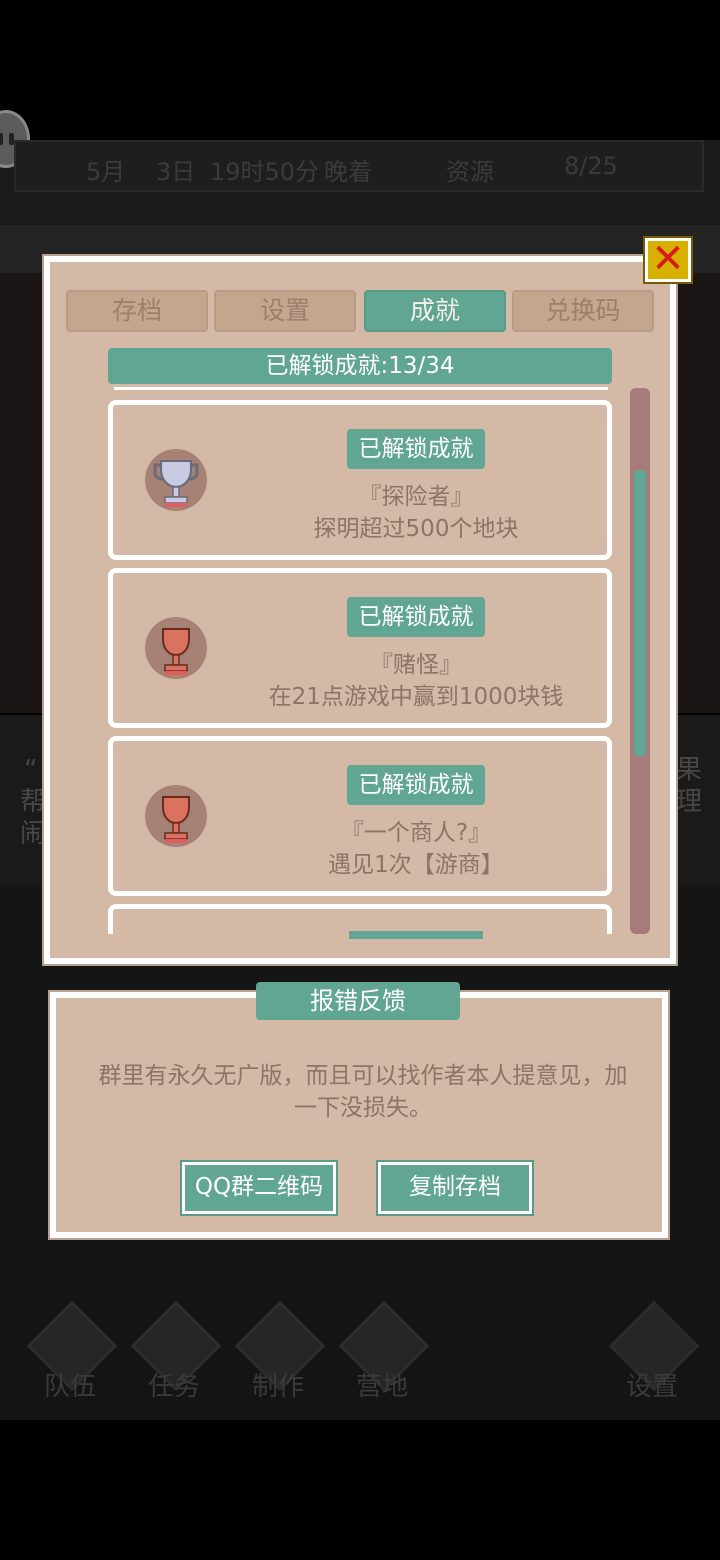 The width and height of the screenshot is (720, 1560). I want to click on nav-craft-label: 制作, so click(277, 1387).